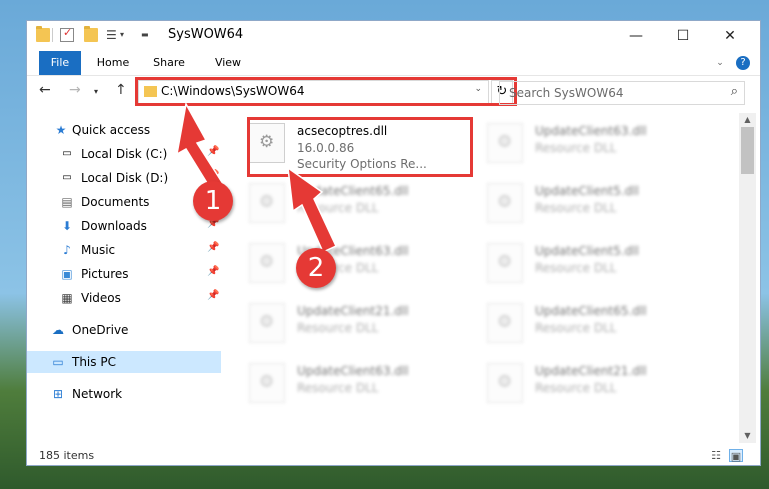 This screenshot has width=769, height=489. Describe the element at coordinates (316, 268) in the screenshot. I see `step-2-badge: 2` at that location.